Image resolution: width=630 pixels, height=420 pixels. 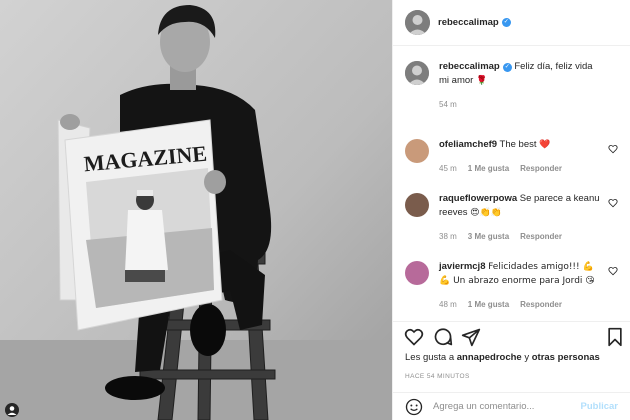 What do you see at coordinates (448, 169) in the screenshot?
I see `comment-time: 45 m` at bounding box center [448, 169].